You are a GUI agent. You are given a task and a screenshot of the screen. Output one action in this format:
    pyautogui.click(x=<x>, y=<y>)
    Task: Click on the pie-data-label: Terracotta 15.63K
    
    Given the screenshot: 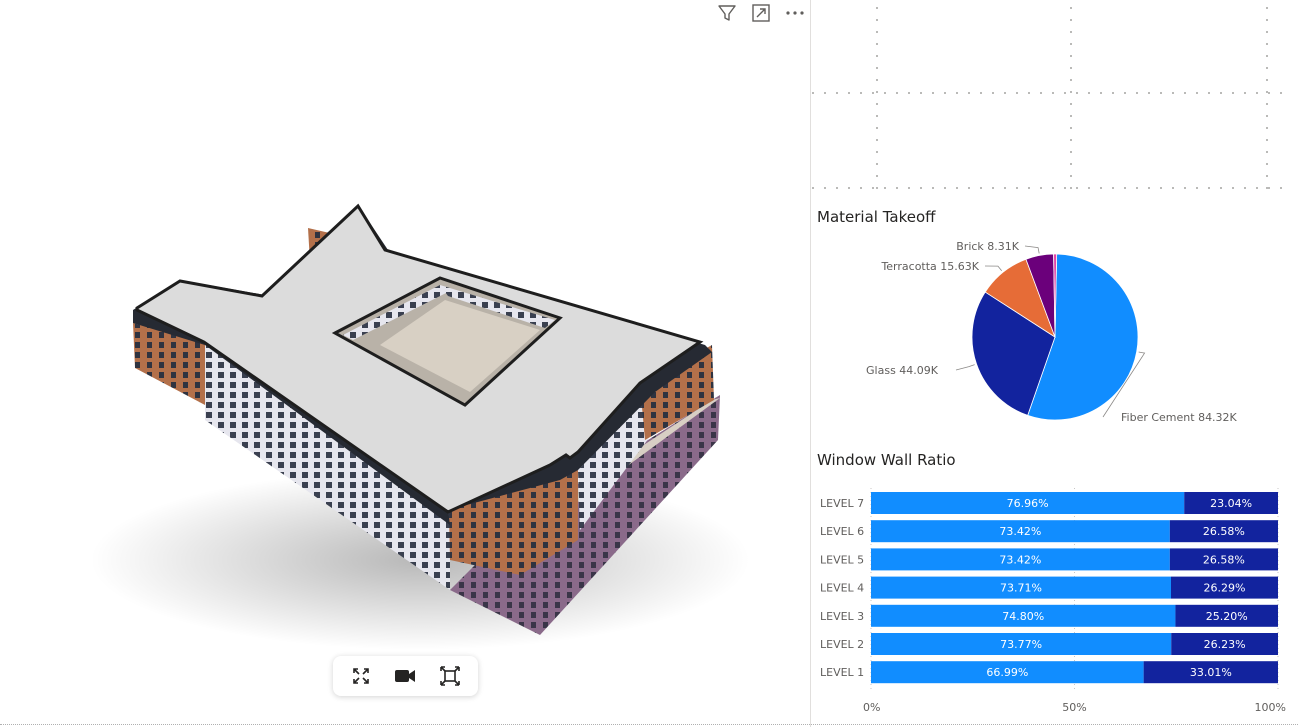 What is the action you would take?
    pyautogui.click(x=929, y=266)
    